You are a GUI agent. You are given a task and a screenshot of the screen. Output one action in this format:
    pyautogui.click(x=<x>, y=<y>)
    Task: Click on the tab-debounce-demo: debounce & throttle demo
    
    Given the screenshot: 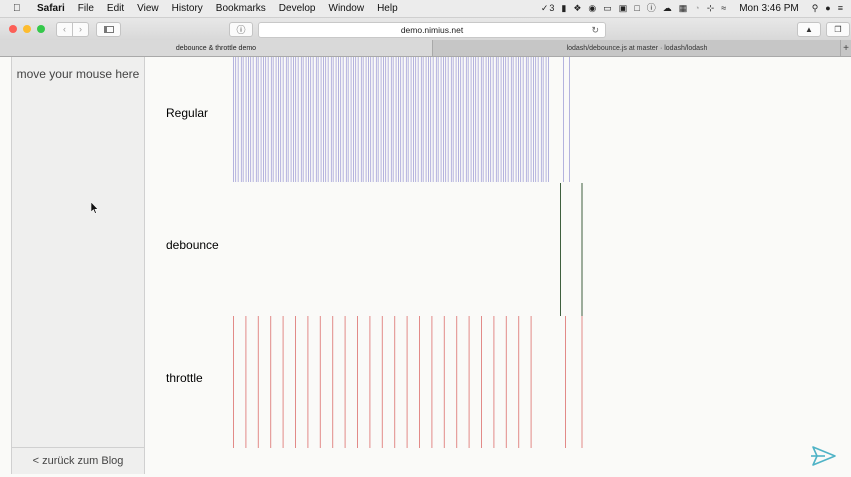 What is the action you would take?
    pyautogui.click(x=216, y=48)
    